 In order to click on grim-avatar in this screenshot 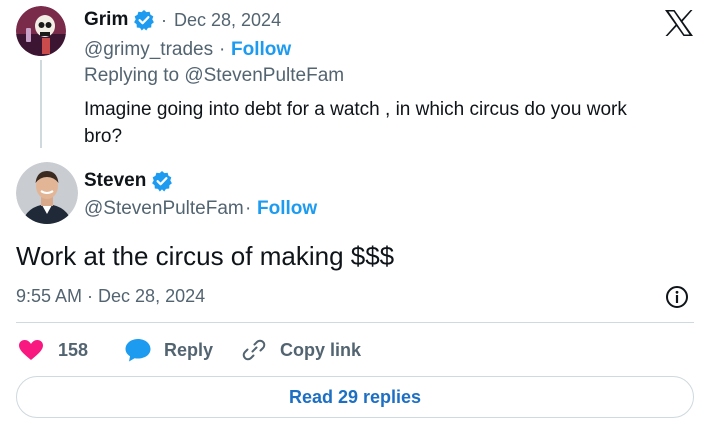, I will do `click(41, 31)`.